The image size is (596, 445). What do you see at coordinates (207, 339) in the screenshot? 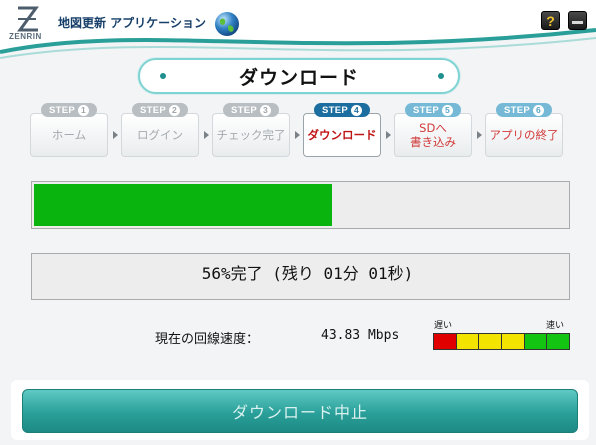
I see `line-speed-label: 現在の回線速度：` at bounding box center [207, 339].